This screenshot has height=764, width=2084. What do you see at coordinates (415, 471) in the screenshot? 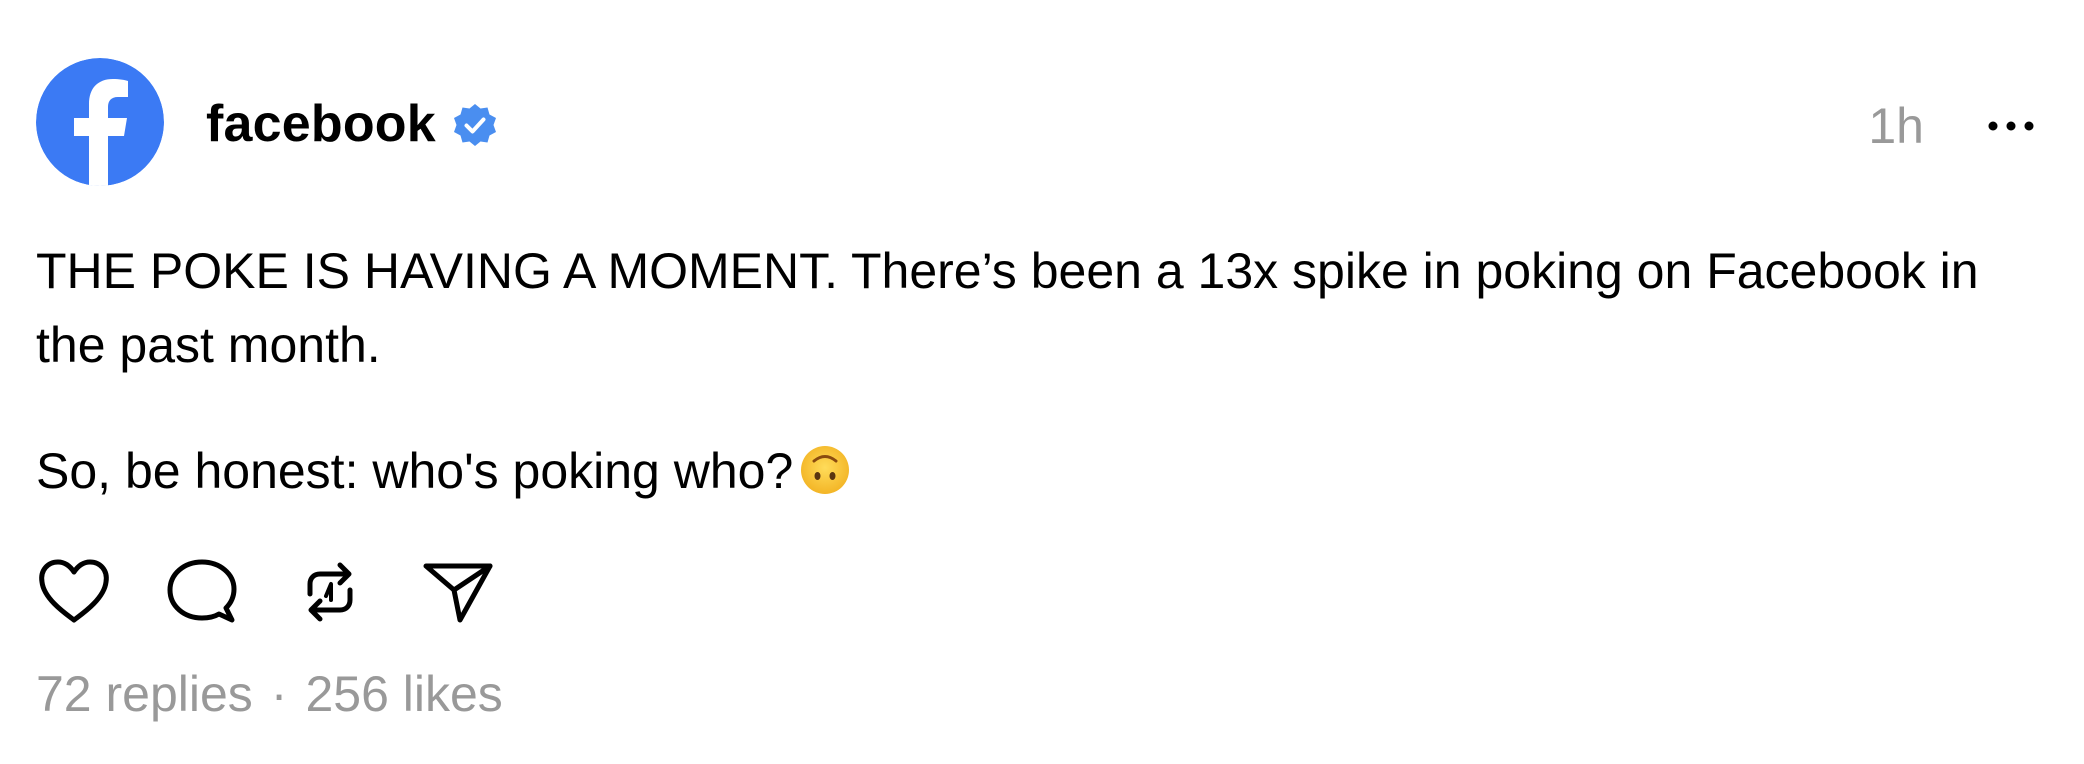
I see `post-paragraph-text: So, be honest: who's poking who?` at bounding box center [415, 471].